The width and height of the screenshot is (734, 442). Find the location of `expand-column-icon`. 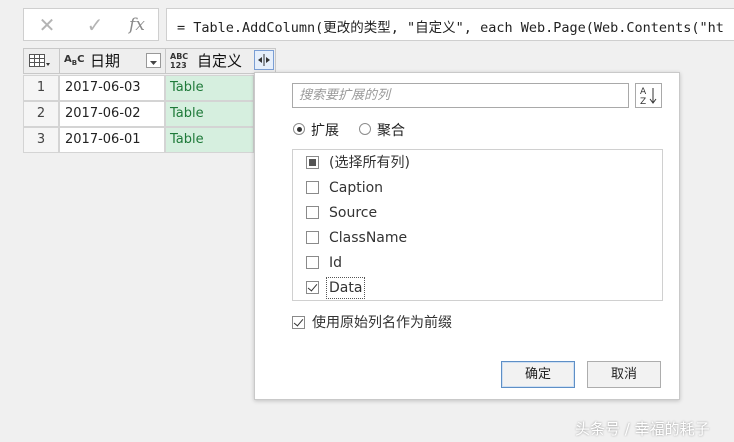

expand-column-icon is located at coordinates (264, 60).